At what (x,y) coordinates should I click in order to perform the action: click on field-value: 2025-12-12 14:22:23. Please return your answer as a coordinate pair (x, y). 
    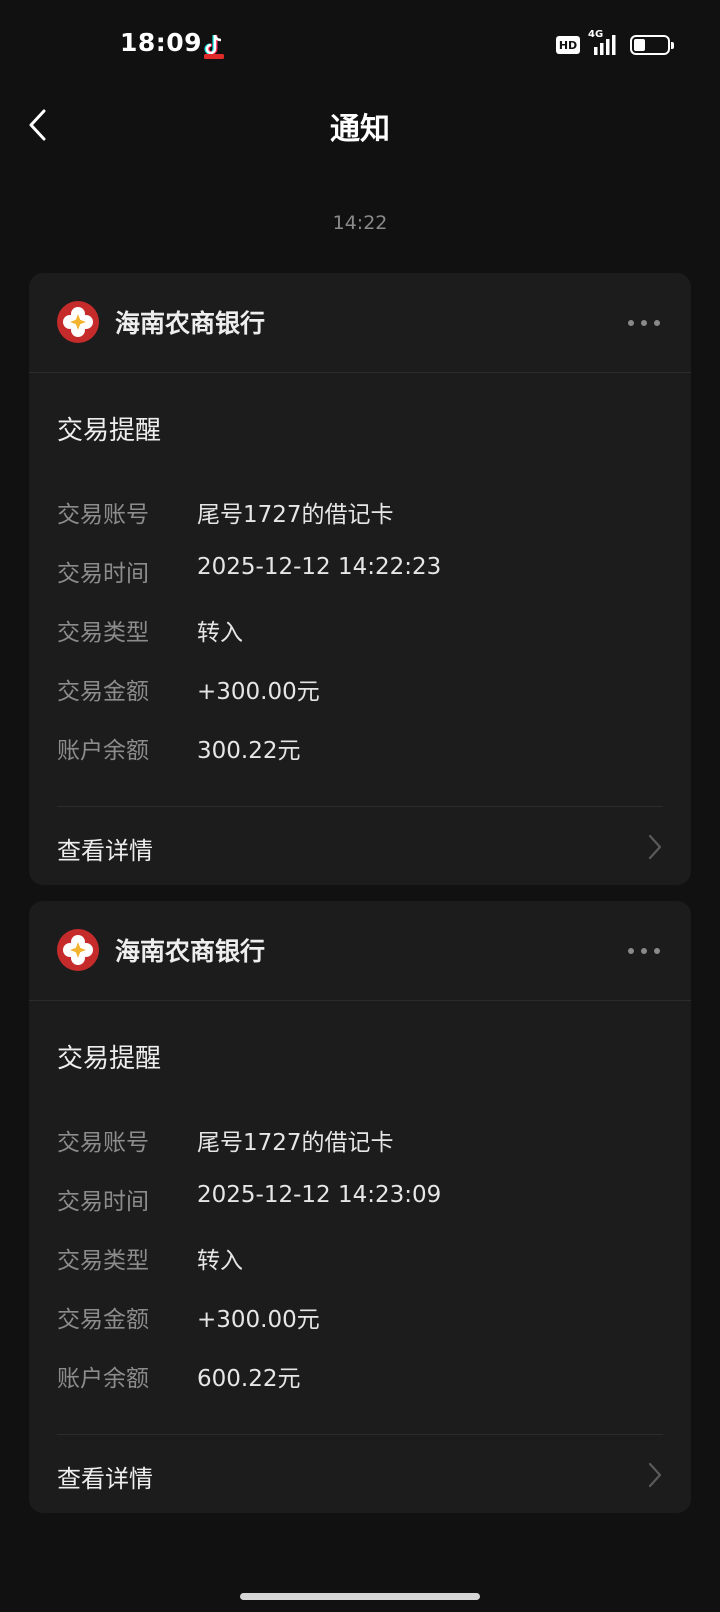
    Looking at the image, I should click on (319, 567).